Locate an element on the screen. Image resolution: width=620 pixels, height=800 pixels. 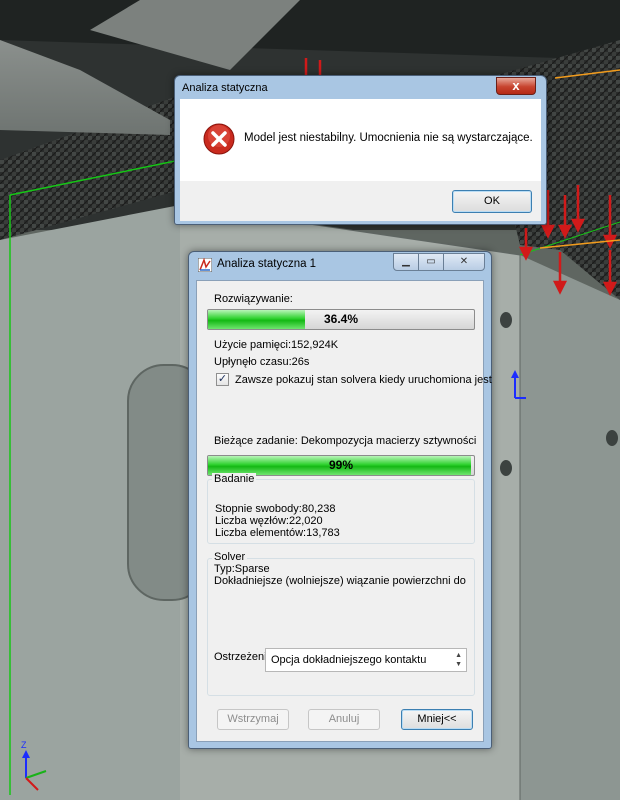
solving-progress-bar: 36.4% is located at coordinates (341, 319).